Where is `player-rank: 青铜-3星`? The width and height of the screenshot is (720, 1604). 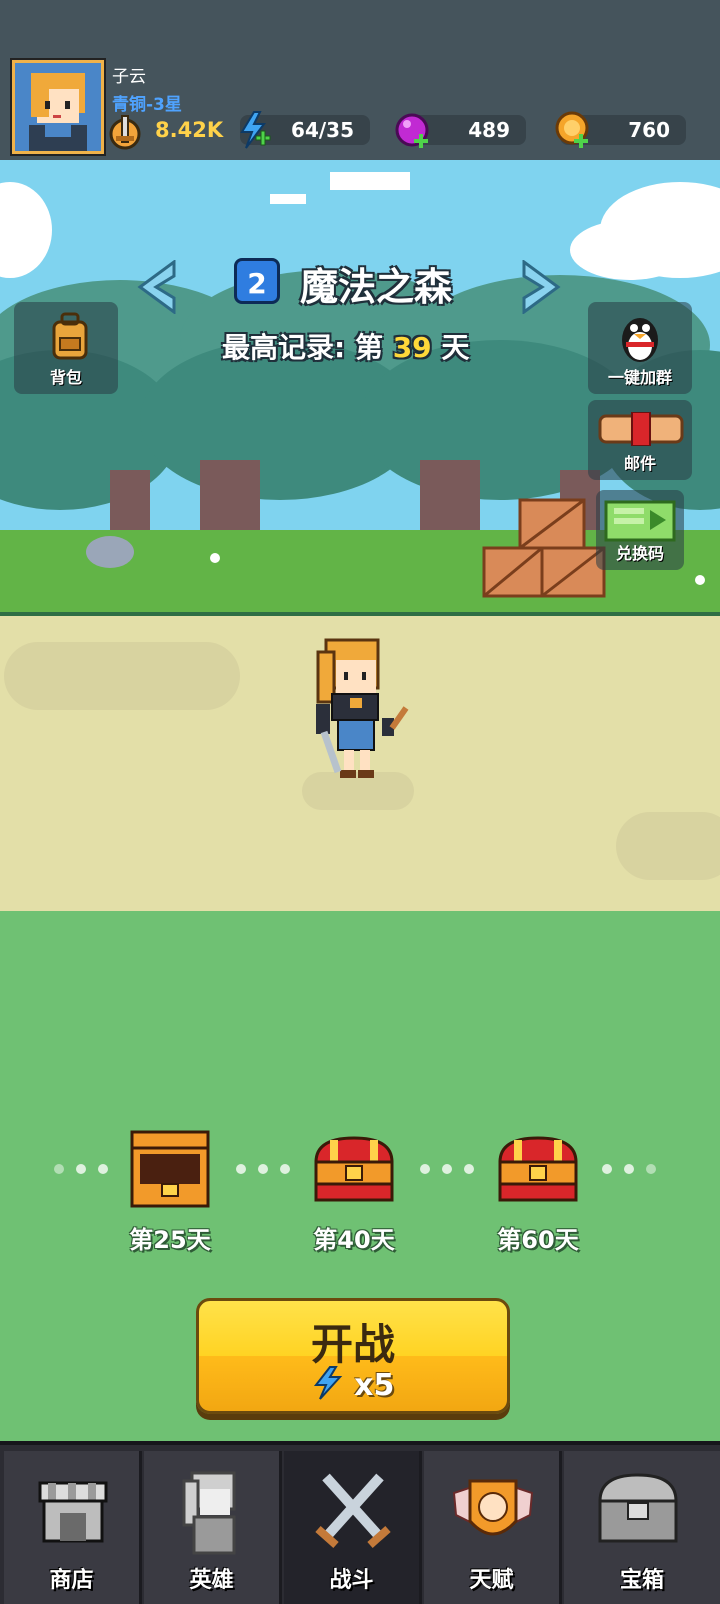
player-rank: 青铜-3星 is located at coordinates (147, 105).